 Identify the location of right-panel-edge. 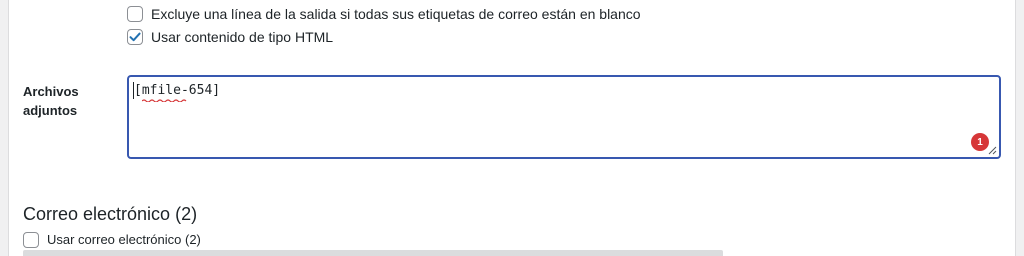
(1019, 128).